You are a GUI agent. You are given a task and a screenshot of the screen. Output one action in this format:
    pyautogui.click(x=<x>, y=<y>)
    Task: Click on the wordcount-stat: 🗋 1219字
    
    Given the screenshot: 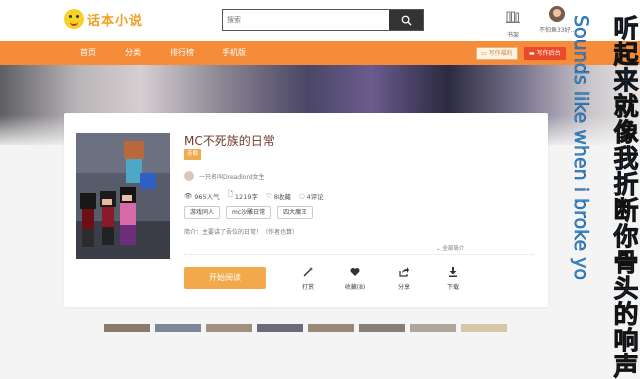 What is the action you would take?
    pyautogui.click(x=243, y=195)
    